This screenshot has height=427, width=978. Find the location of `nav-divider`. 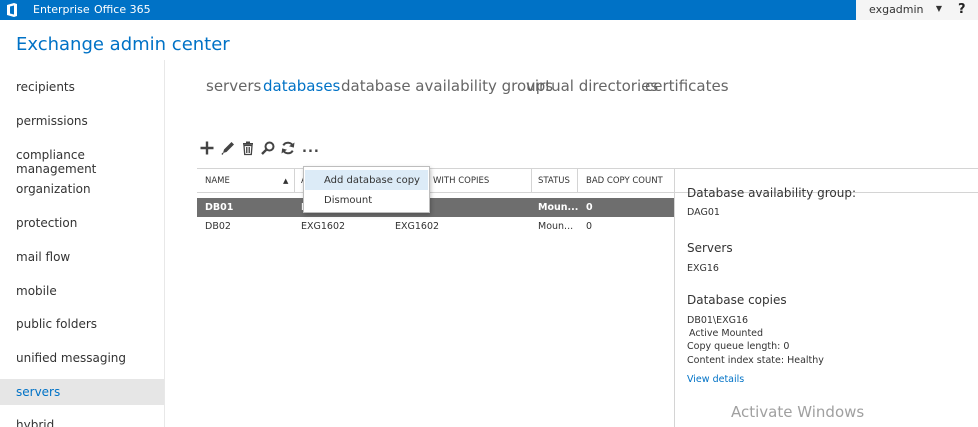

nav-divider is located at coordinates (164, 243).